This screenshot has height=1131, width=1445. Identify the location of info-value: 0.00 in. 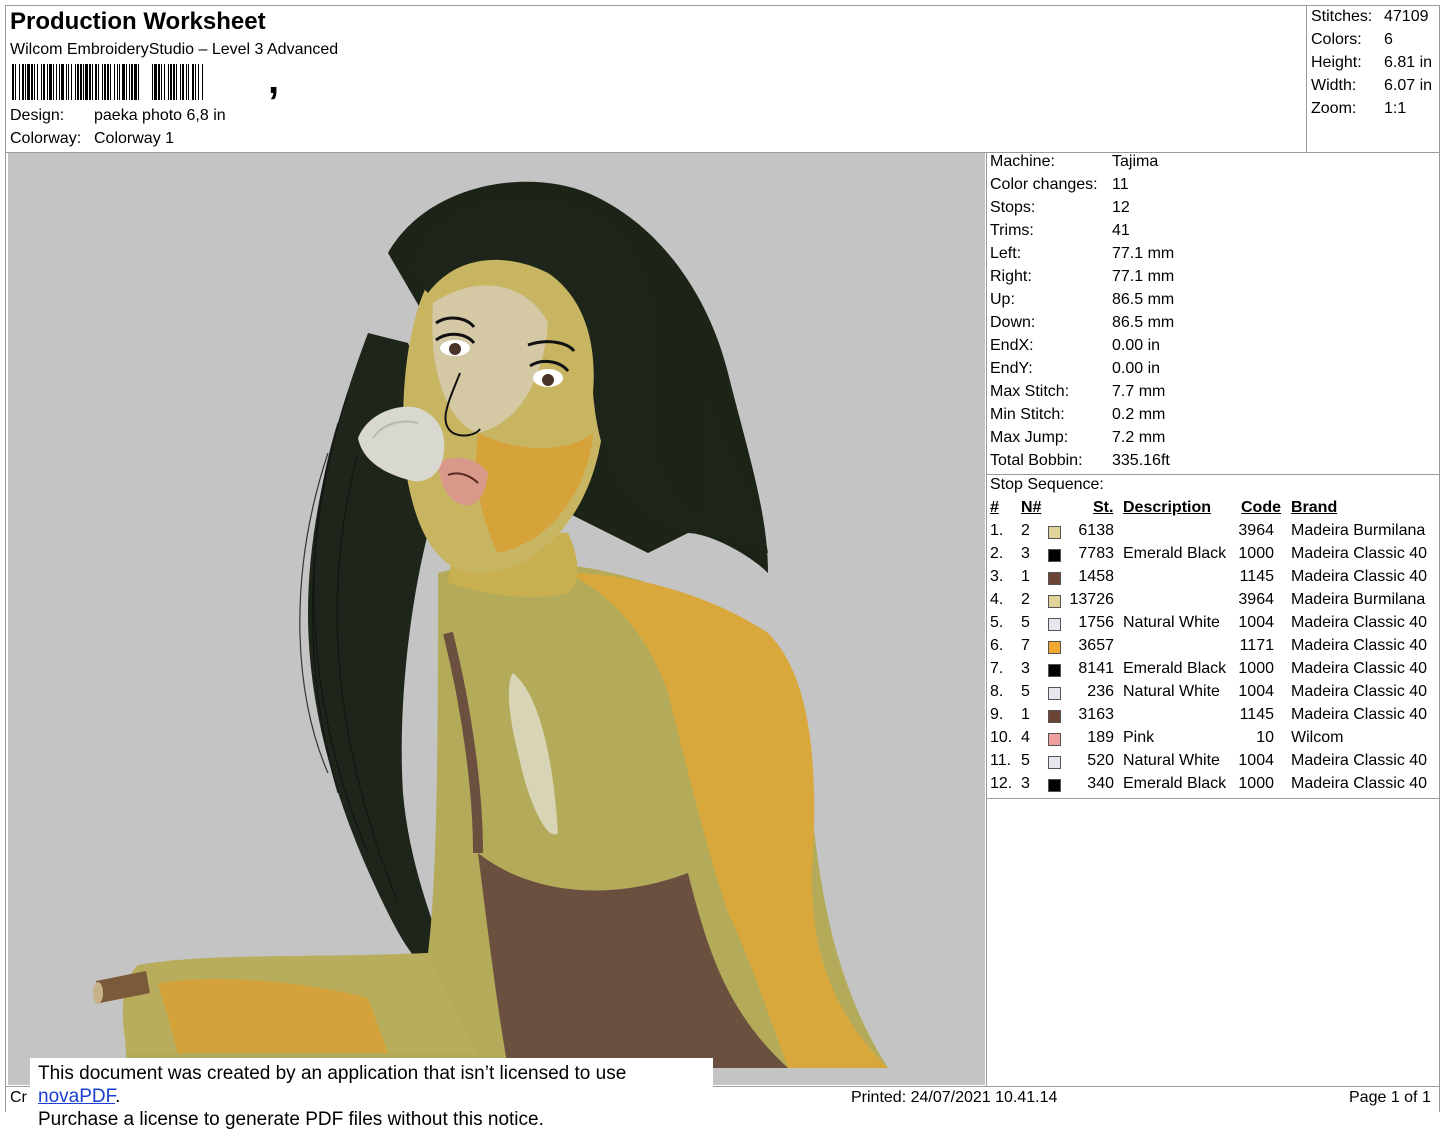
(1136, 368).